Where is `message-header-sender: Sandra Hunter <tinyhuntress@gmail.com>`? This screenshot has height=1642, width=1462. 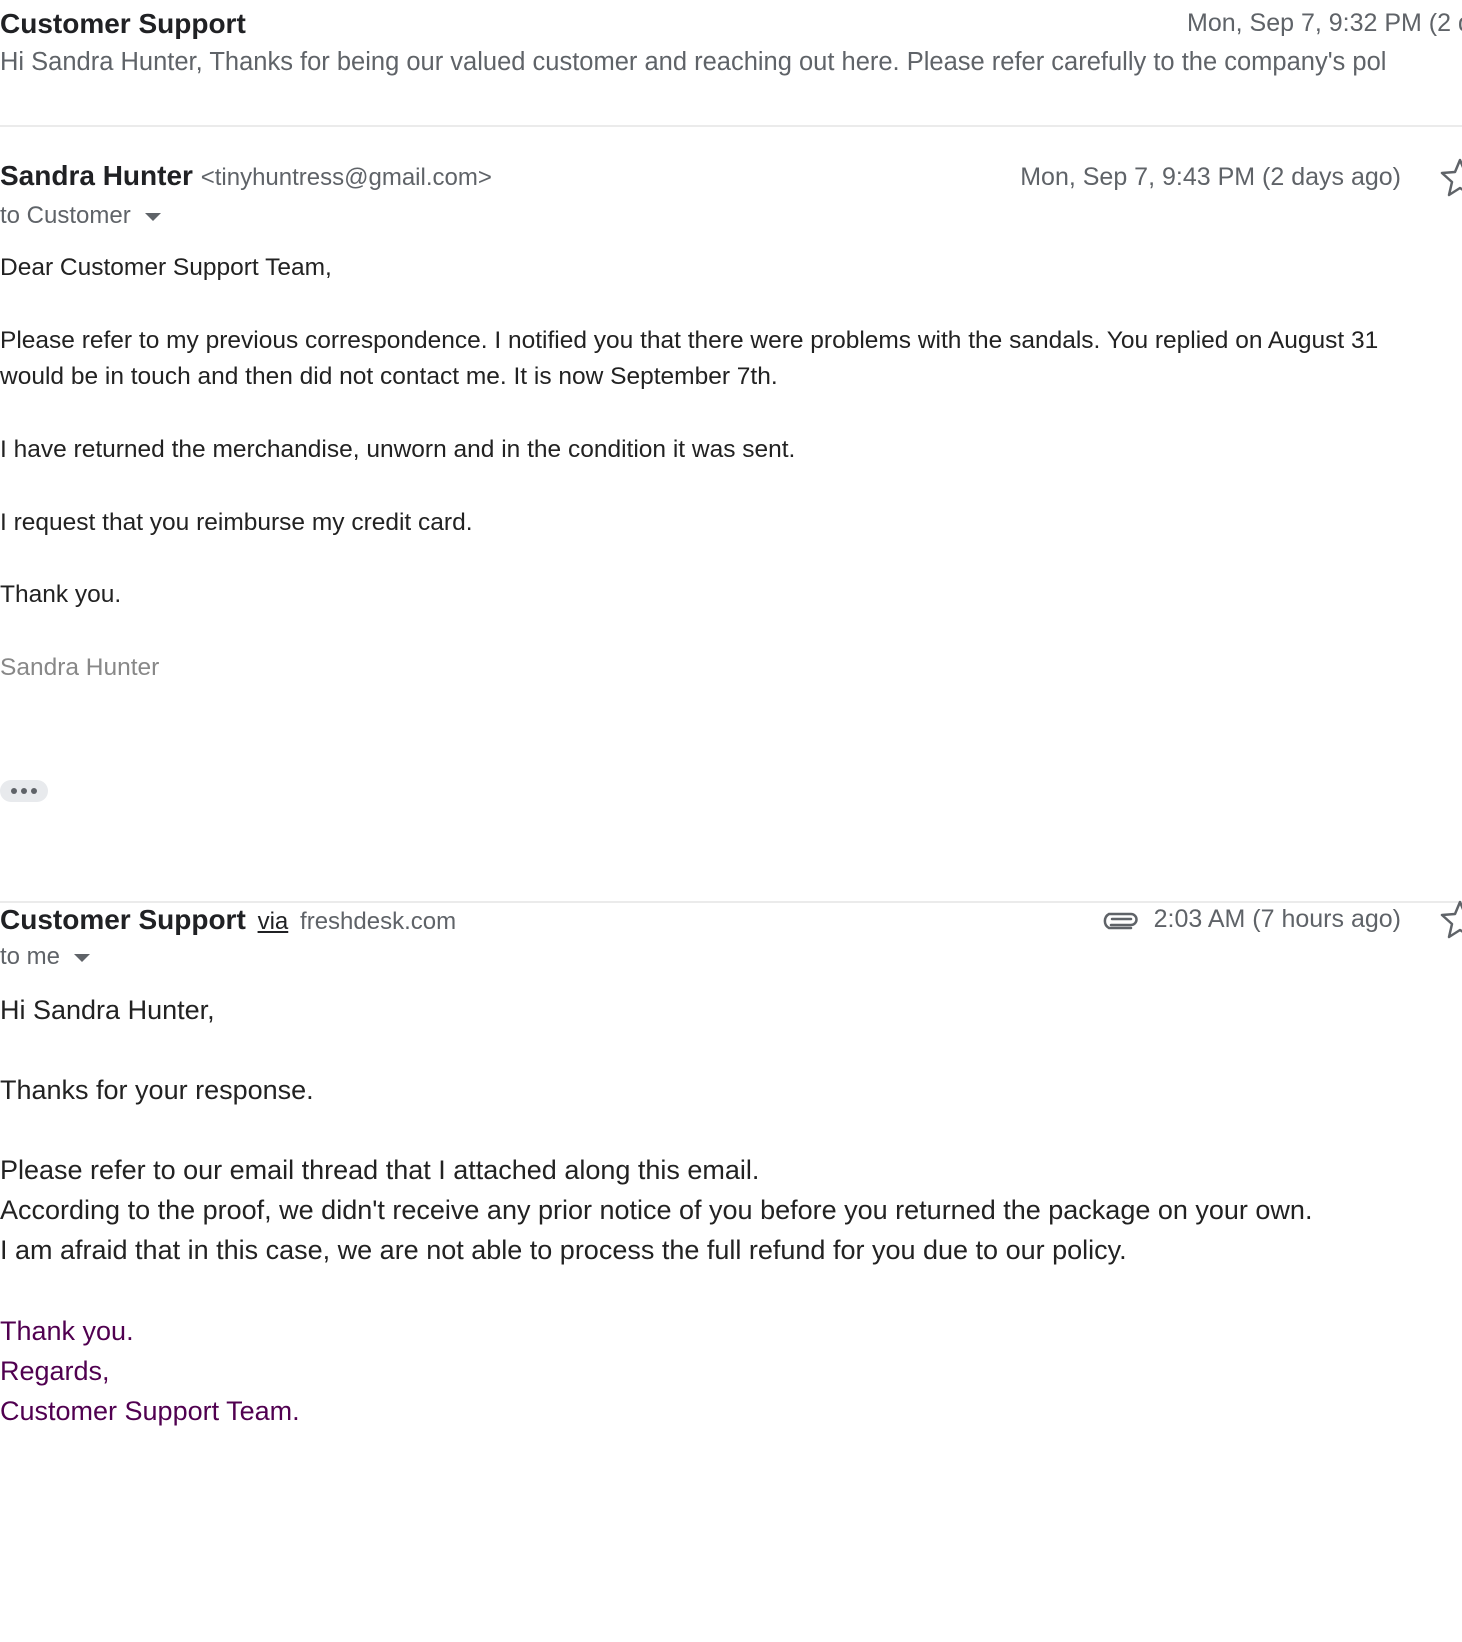
message-header-sender: Sandra Hunter <tinyhuntress@gmail.com> is located at coordinates (246, 176).